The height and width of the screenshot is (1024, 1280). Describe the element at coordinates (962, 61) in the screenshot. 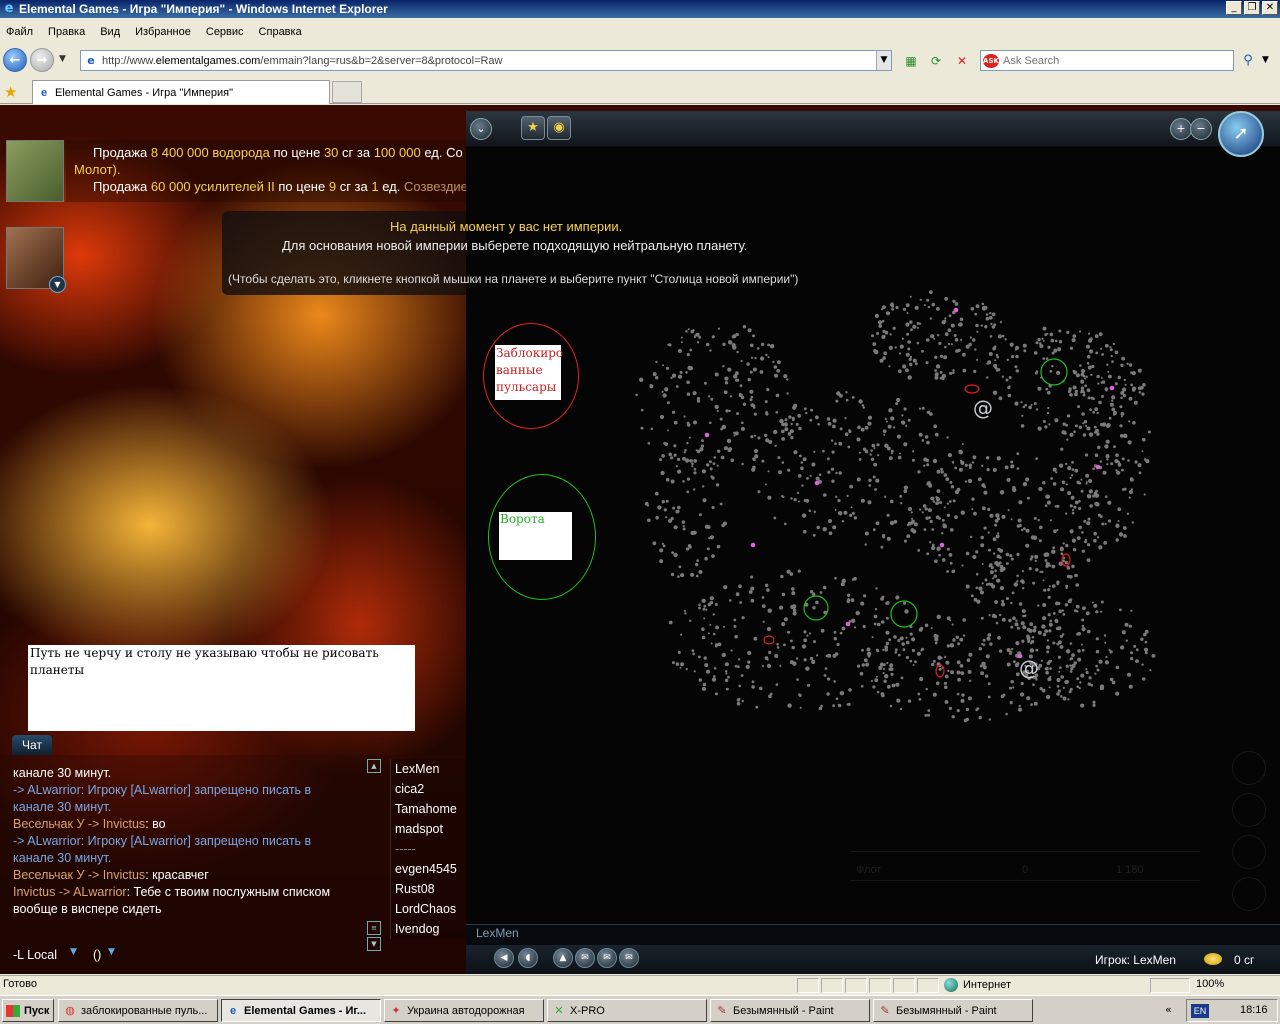

I see `stop-icon: ✕` at that location.